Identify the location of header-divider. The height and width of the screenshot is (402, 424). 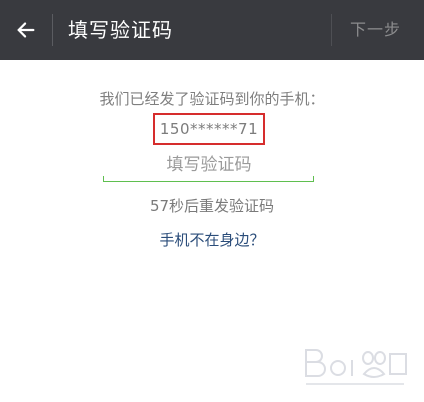
(52, 30).